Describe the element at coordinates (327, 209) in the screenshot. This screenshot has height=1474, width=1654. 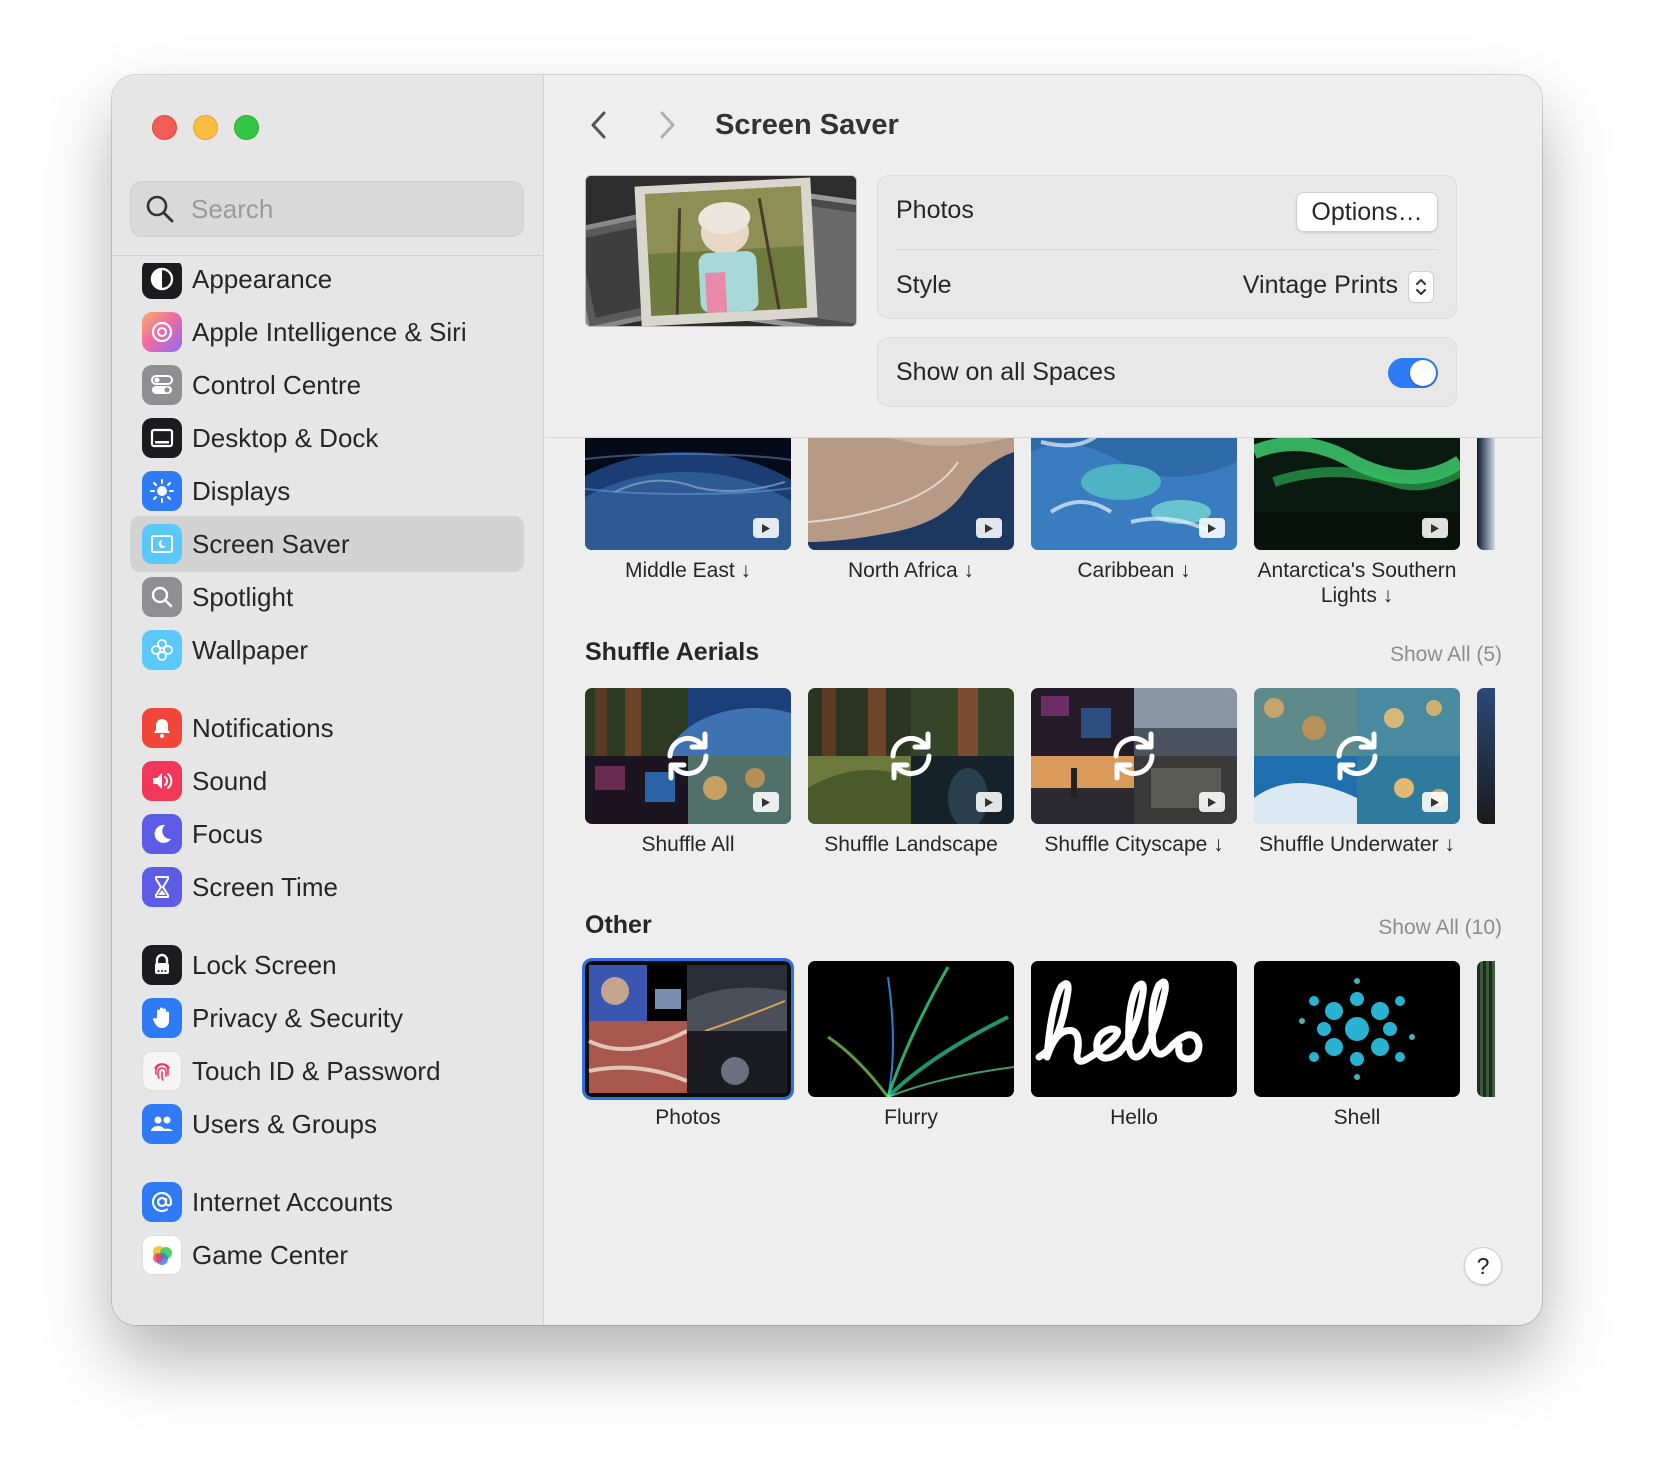
I see `search-field: Search` at that location.